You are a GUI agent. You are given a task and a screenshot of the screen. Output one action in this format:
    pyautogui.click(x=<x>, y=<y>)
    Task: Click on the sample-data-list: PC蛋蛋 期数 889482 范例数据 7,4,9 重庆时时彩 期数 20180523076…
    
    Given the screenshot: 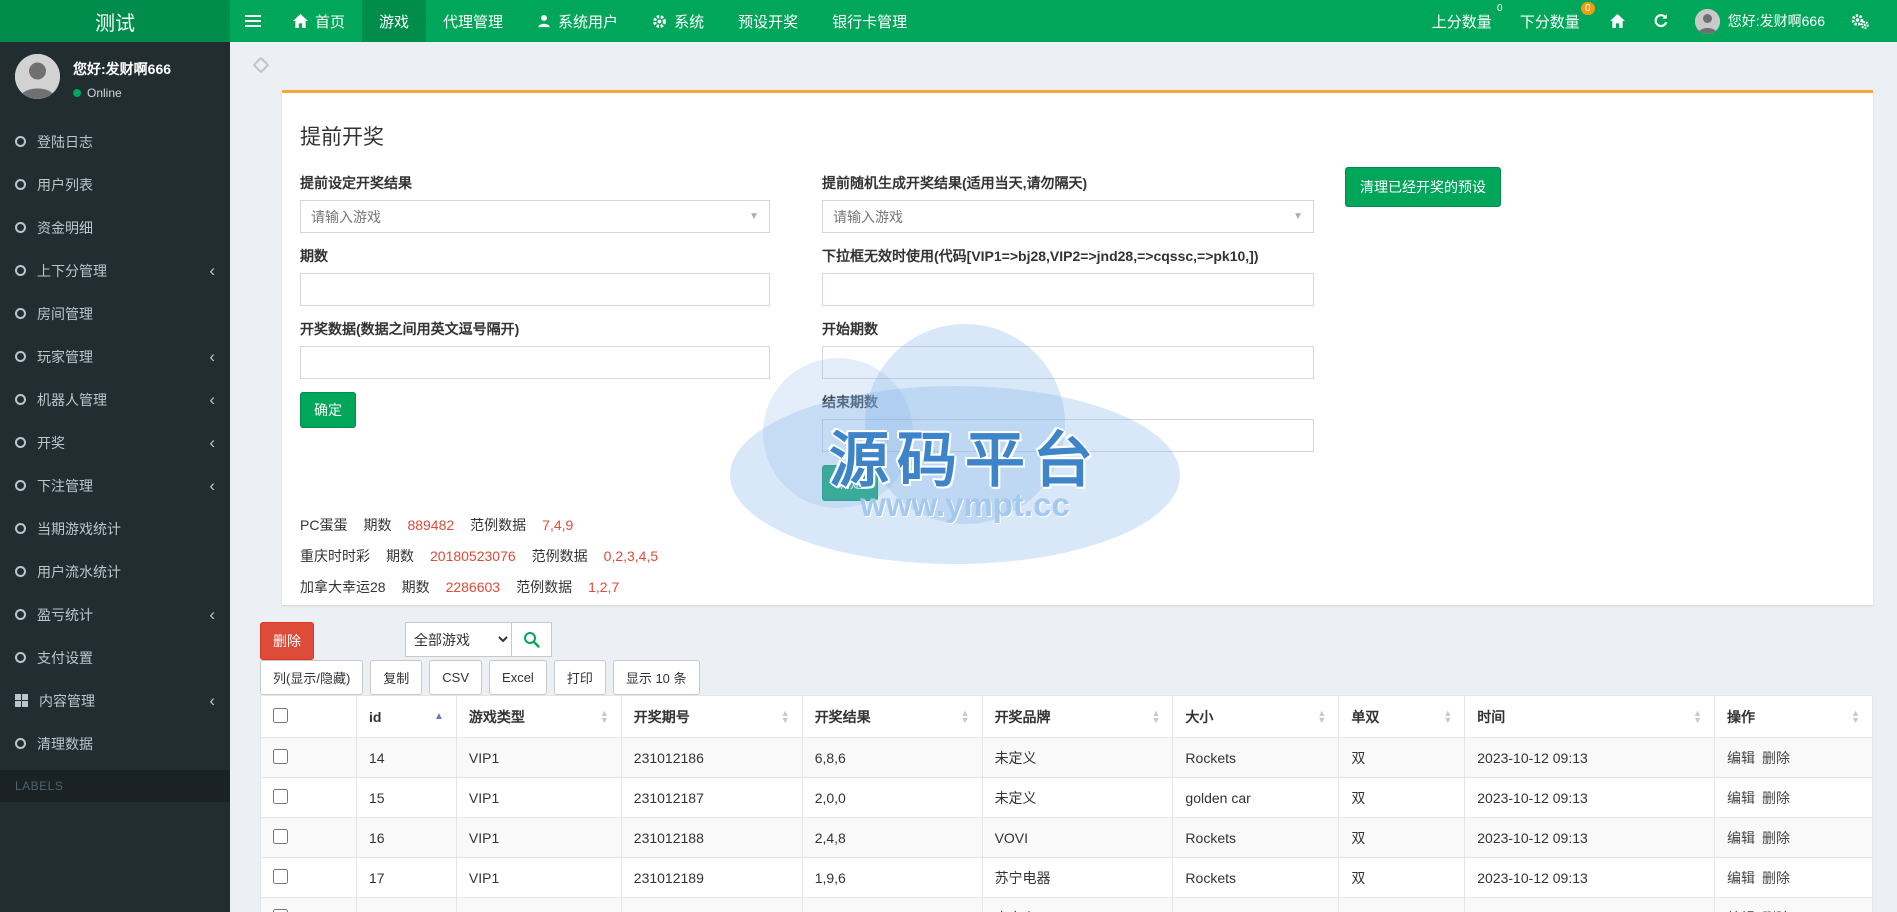 What is the action you would take?
    pyautogui.click(x=1077, y=560)
    